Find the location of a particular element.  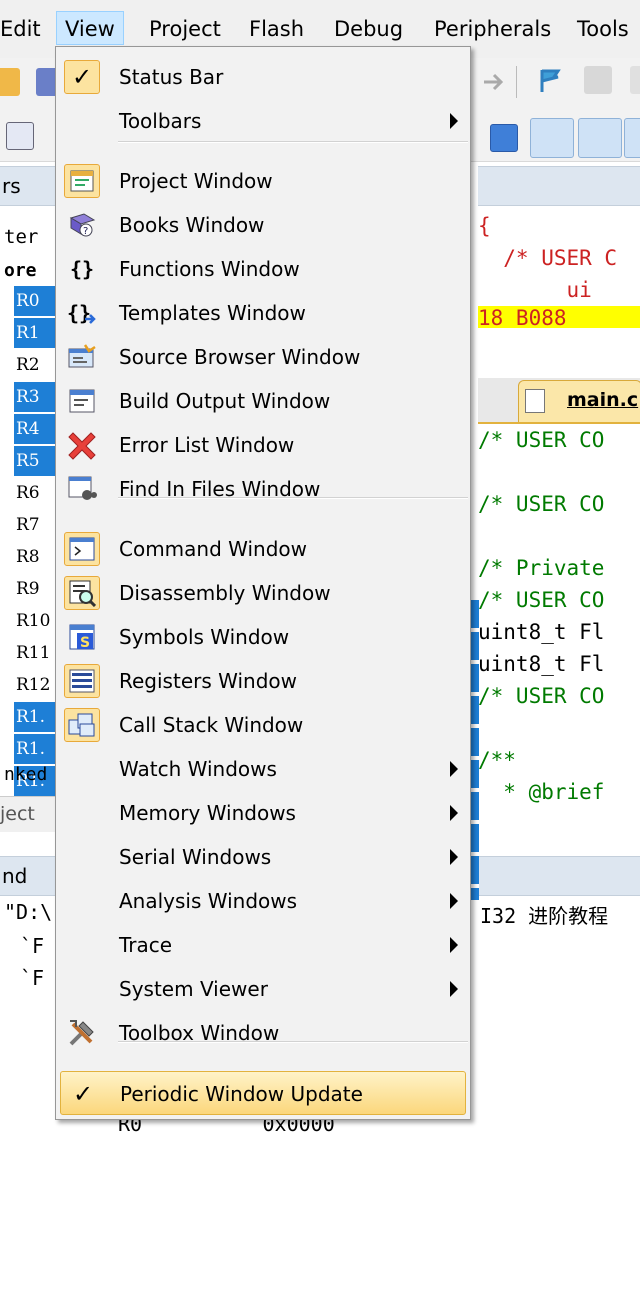

disasm-line-1: { is located at coordinates (484, 226).